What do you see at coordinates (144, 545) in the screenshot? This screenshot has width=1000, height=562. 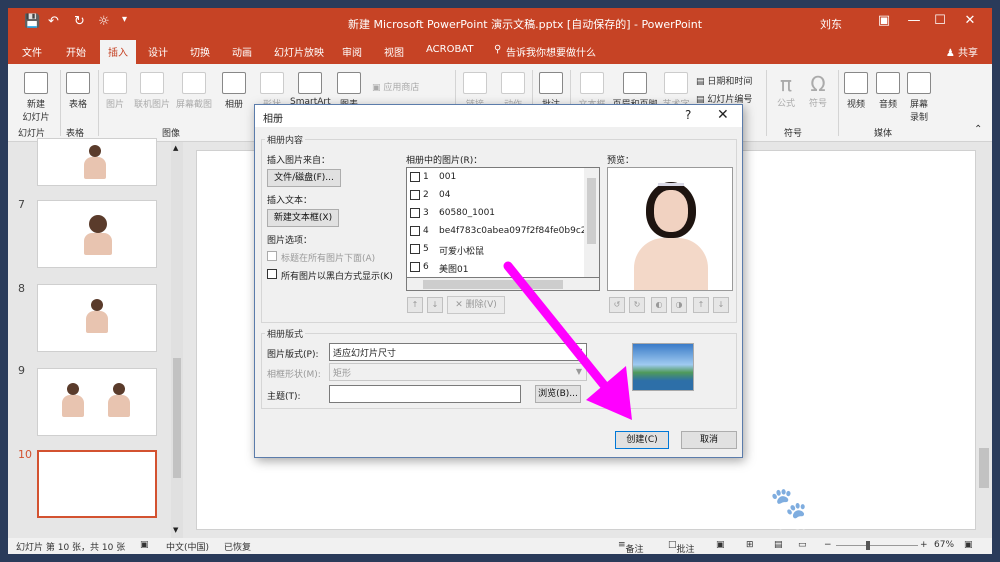 I see `spellcheck-icon: ▣` at bounding box center [144, 545].